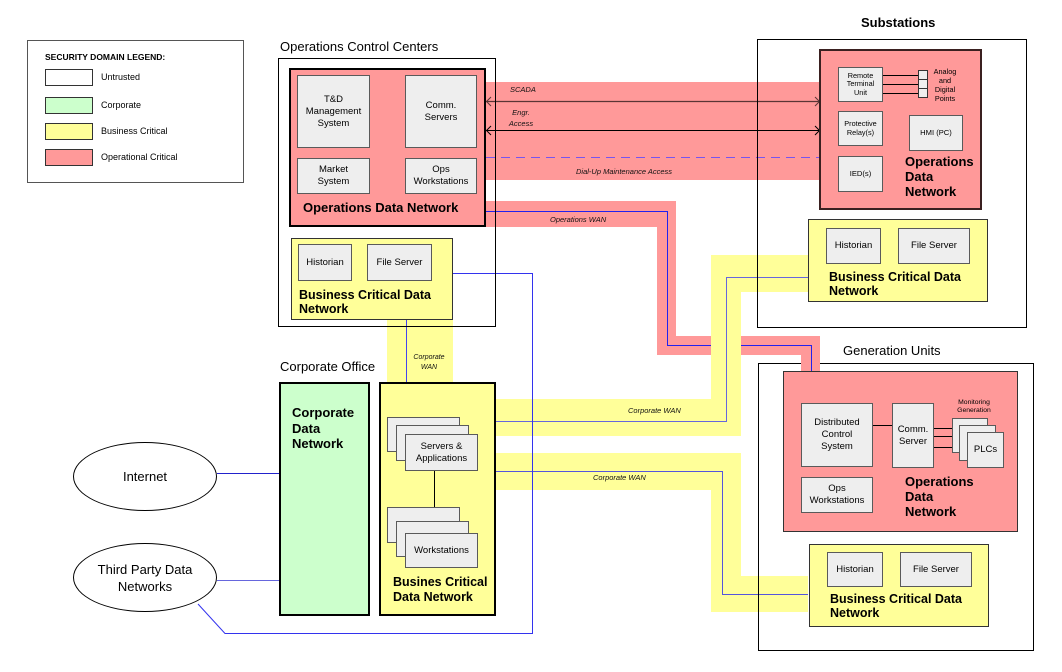 Image resolution: width=1062 pixels, height=672 pixels. Describe the element at coordinates (323, 428) in the screenshot. I see `corporate-data-network-label: Corporate Data Network` at that location.